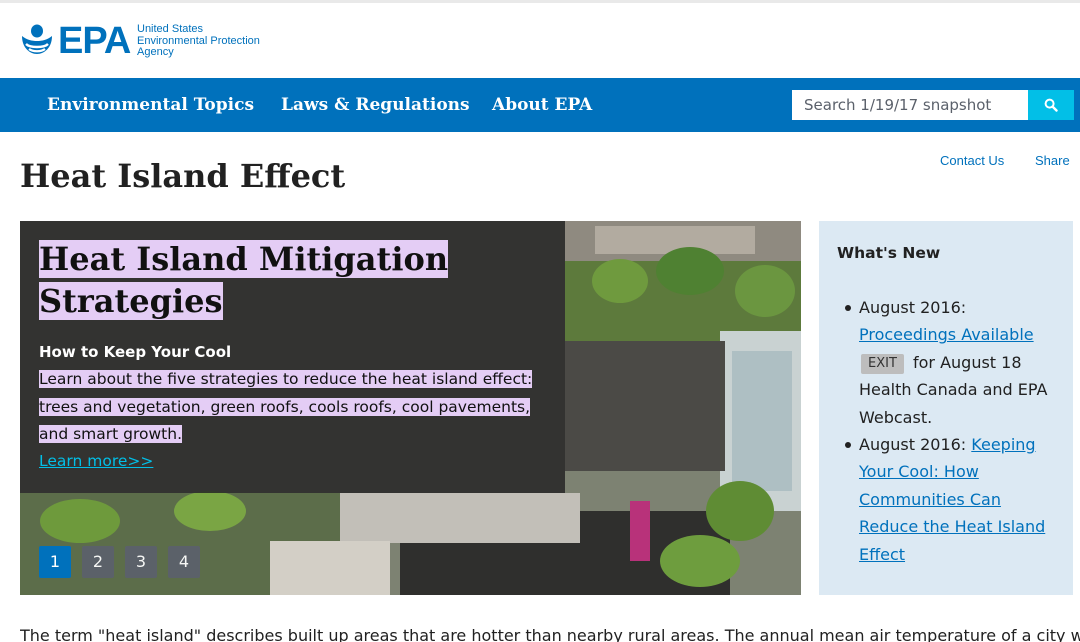  What do you see at coordinates (141, 562) in the screenshot?
I see `carousel-page-3: 3` at bounding box center [141, 562].